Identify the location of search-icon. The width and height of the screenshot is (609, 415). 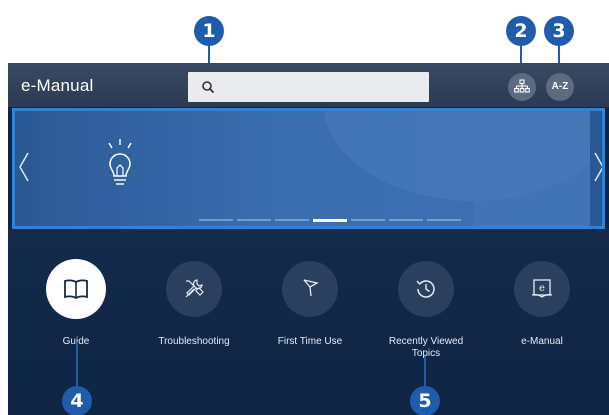
(208, 87).